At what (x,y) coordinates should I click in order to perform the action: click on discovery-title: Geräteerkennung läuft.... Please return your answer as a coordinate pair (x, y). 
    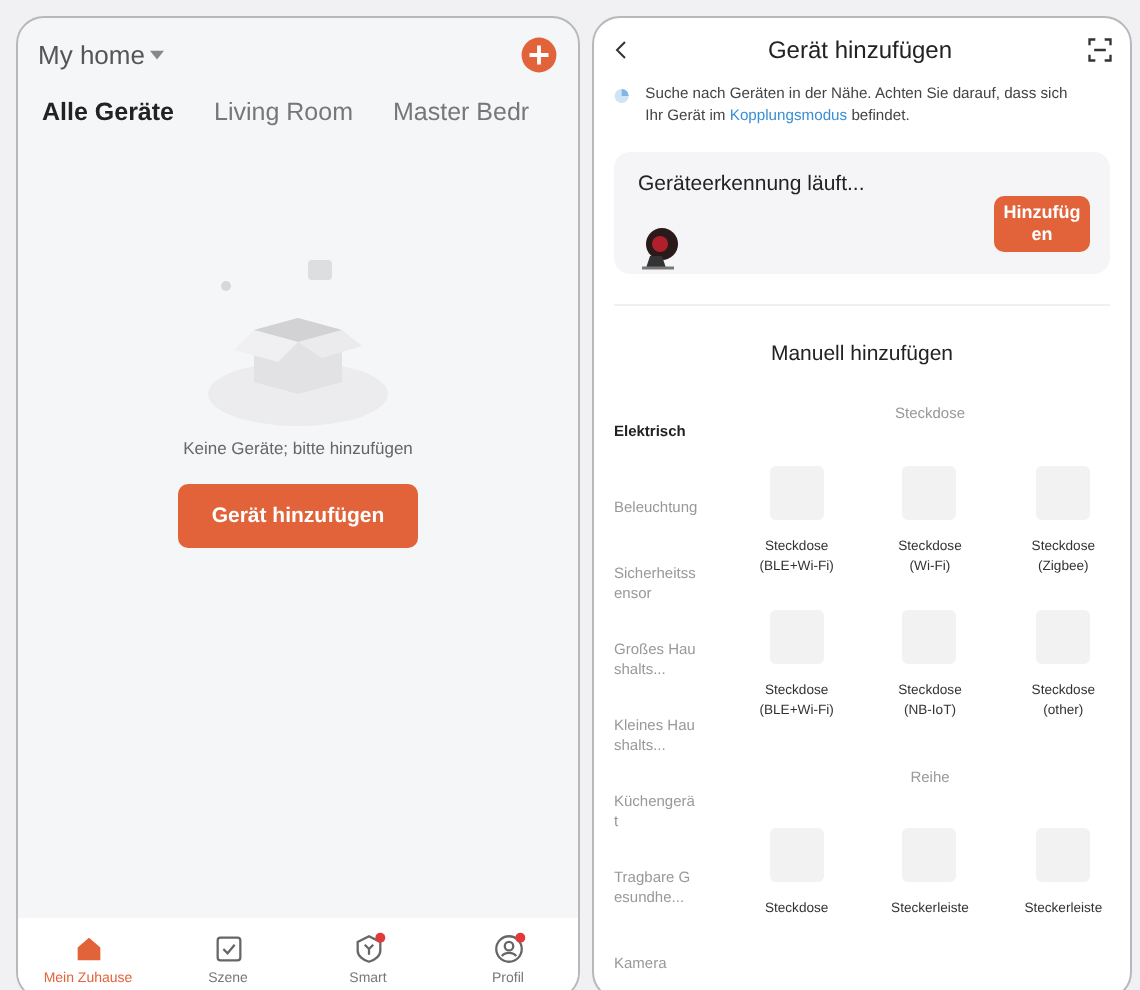
    Looking at the image, I should click on (751, 183).